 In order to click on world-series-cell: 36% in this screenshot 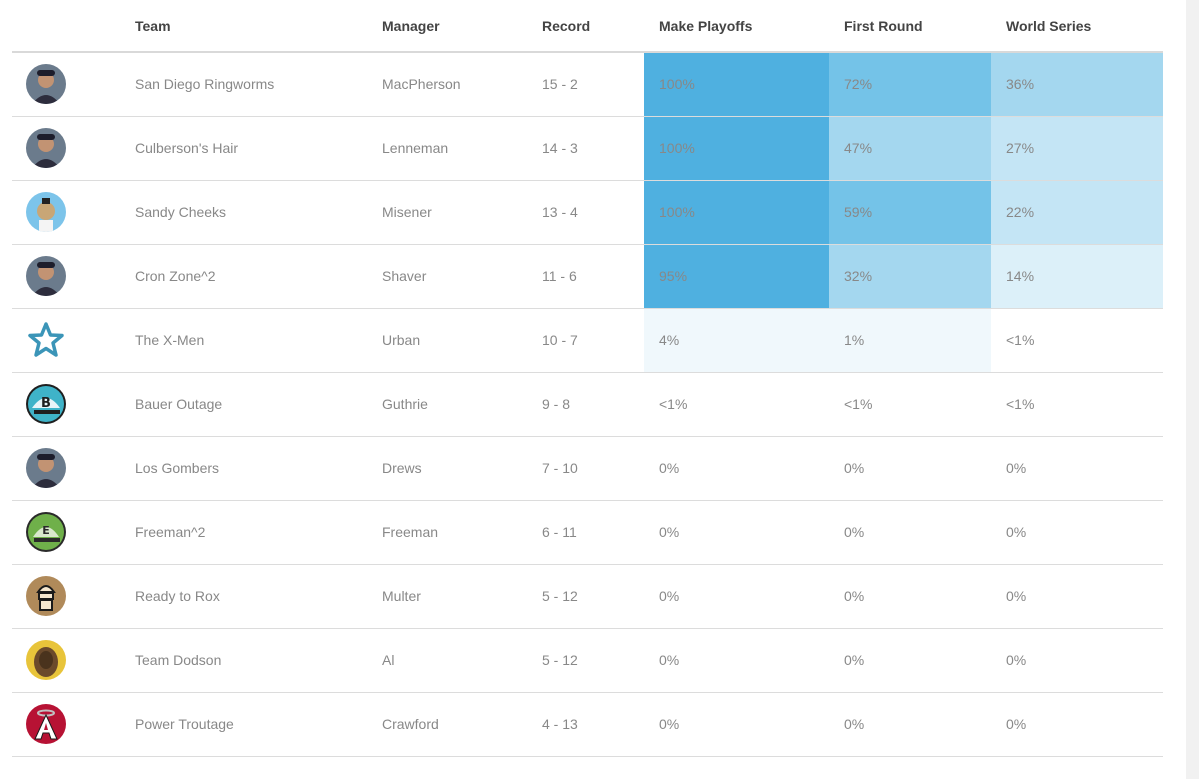, I will do `click(1077, 84)`.